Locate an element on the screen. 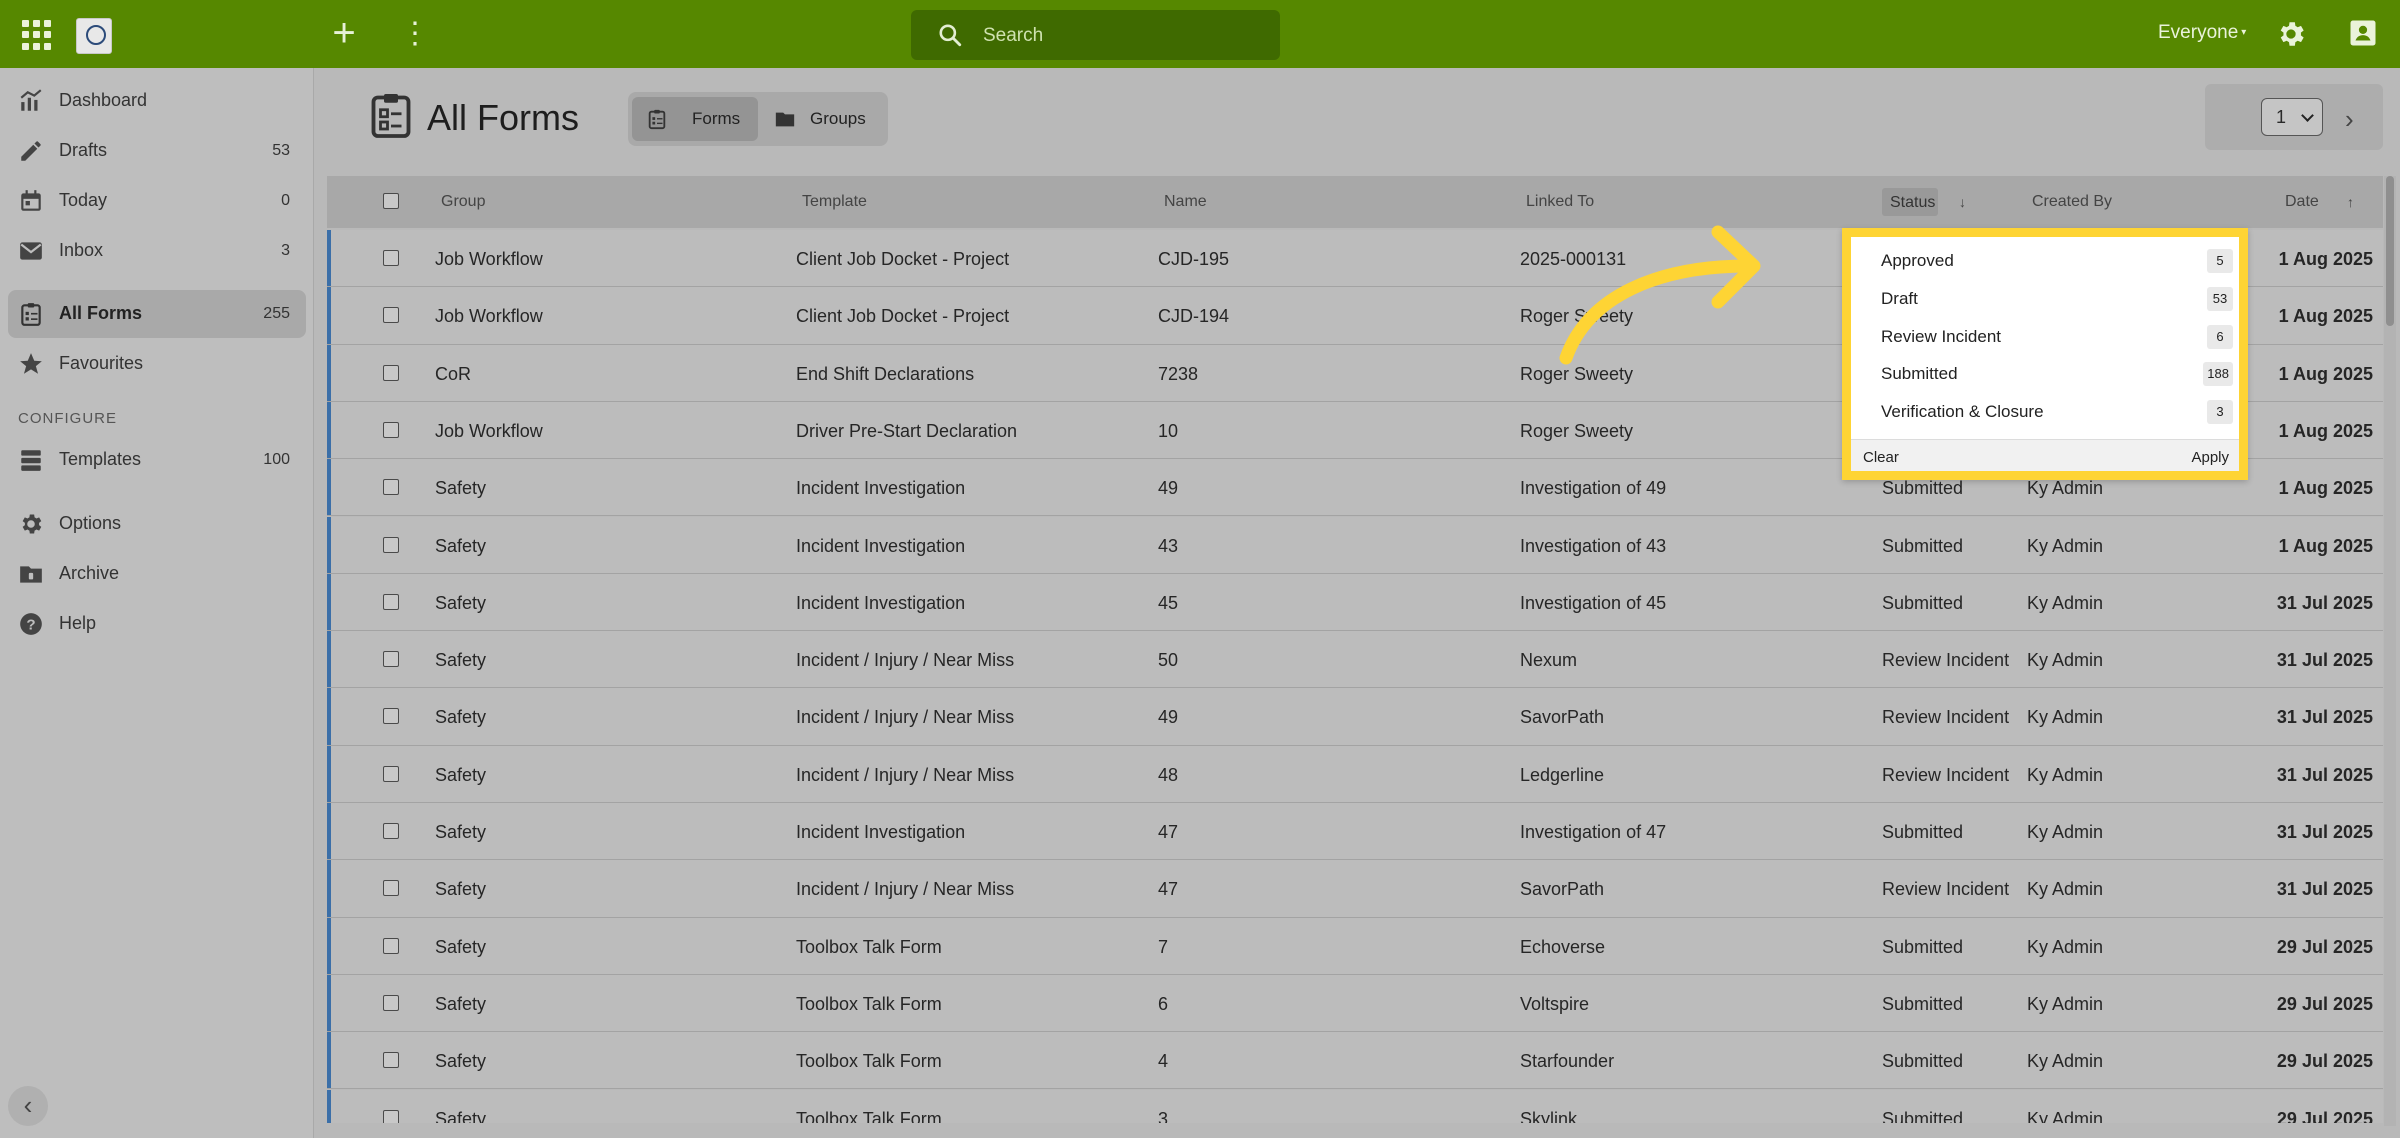 This screenshot has height=1138, width=2400. column-header-status: Status is located at coordinates (1910, 202).